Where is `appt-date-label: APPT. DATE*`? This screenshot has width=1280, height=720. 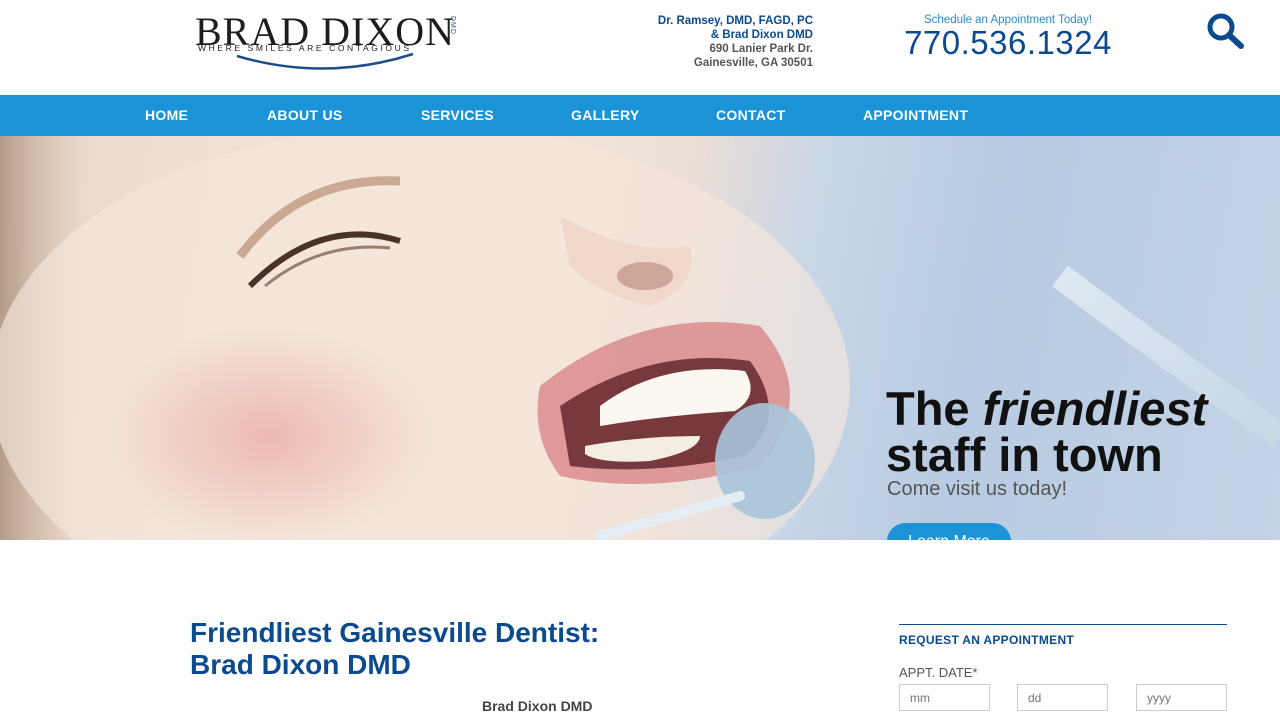
appt-date-label: APPT. DATE* is located at coordinates (938, 672).